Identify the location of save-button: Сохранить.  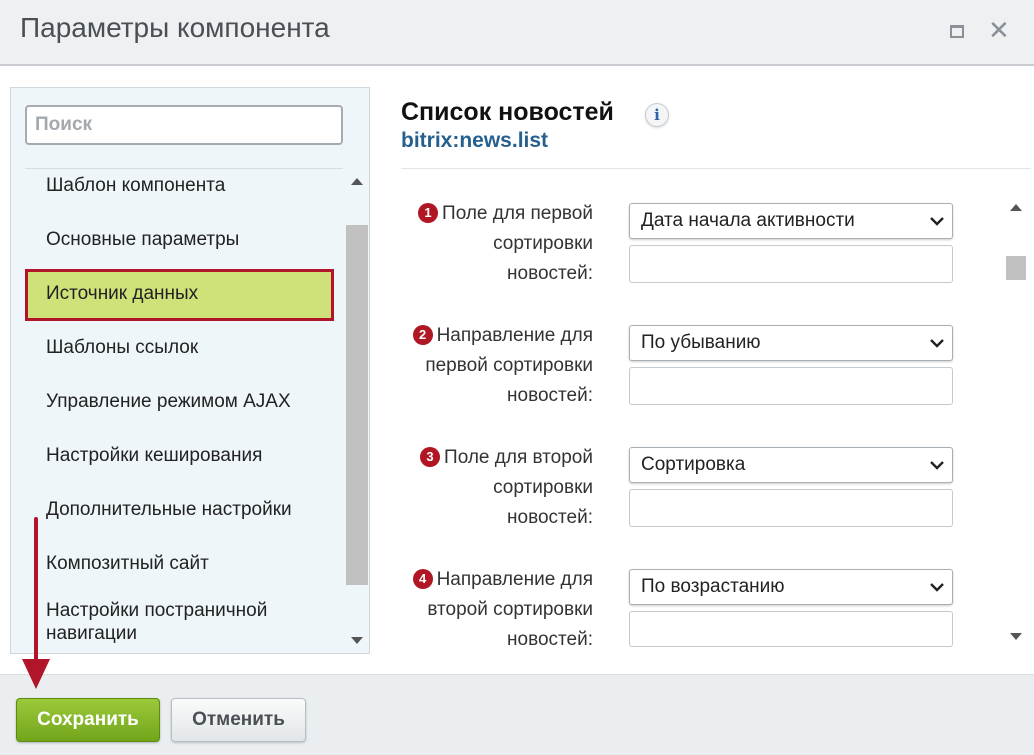
(88, 720).